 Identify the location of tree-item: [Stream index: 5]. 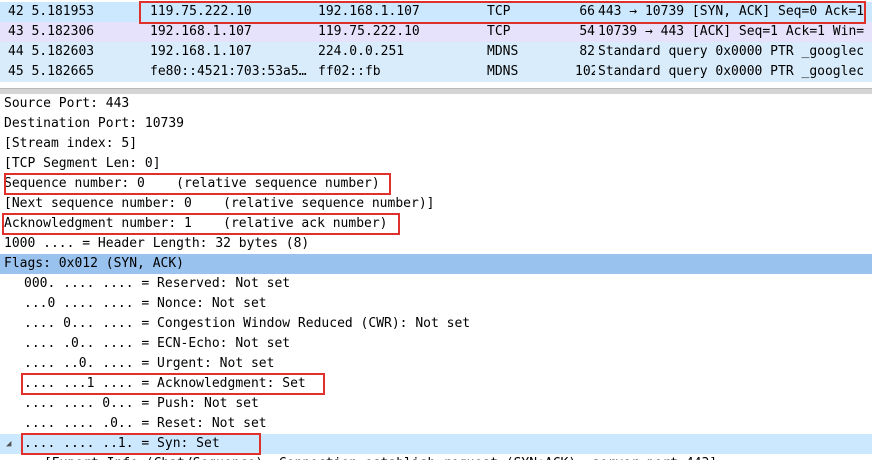
(436, 144).